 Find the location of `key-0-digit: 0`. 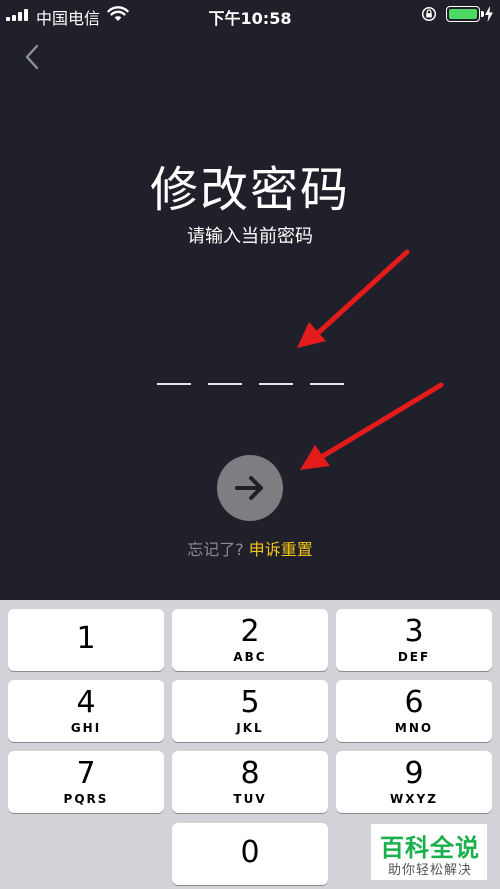

key-0-digit: 0 is located at coordinates (250, 852).